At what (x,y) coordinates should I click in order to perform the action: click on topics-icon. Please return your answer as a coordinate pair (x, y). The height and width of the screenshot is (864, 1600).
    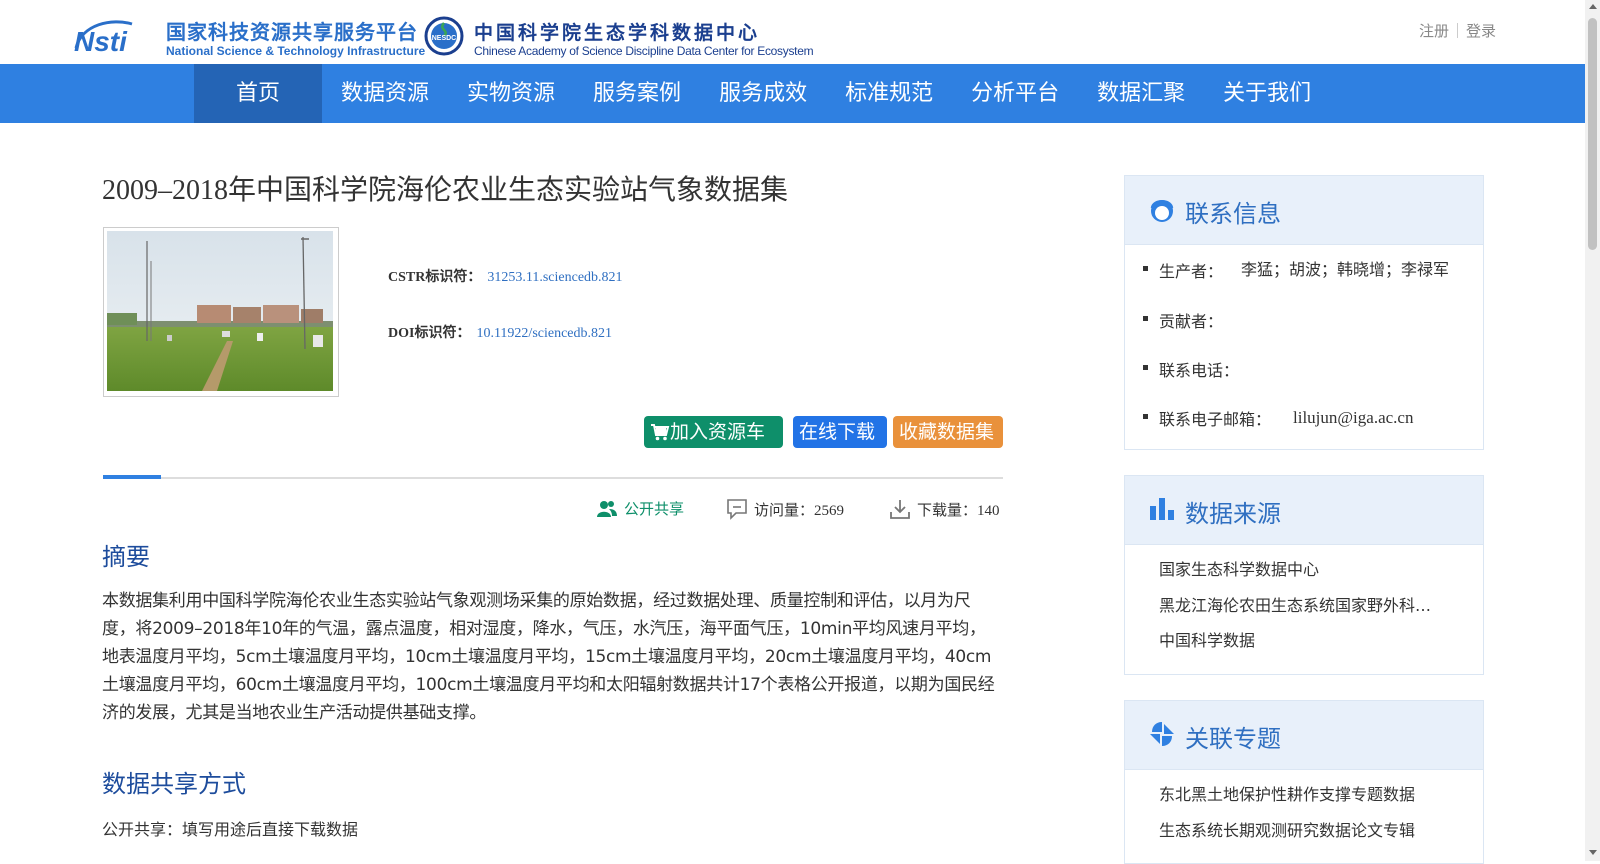
    Looking at the image, I should click on (1162, 734).